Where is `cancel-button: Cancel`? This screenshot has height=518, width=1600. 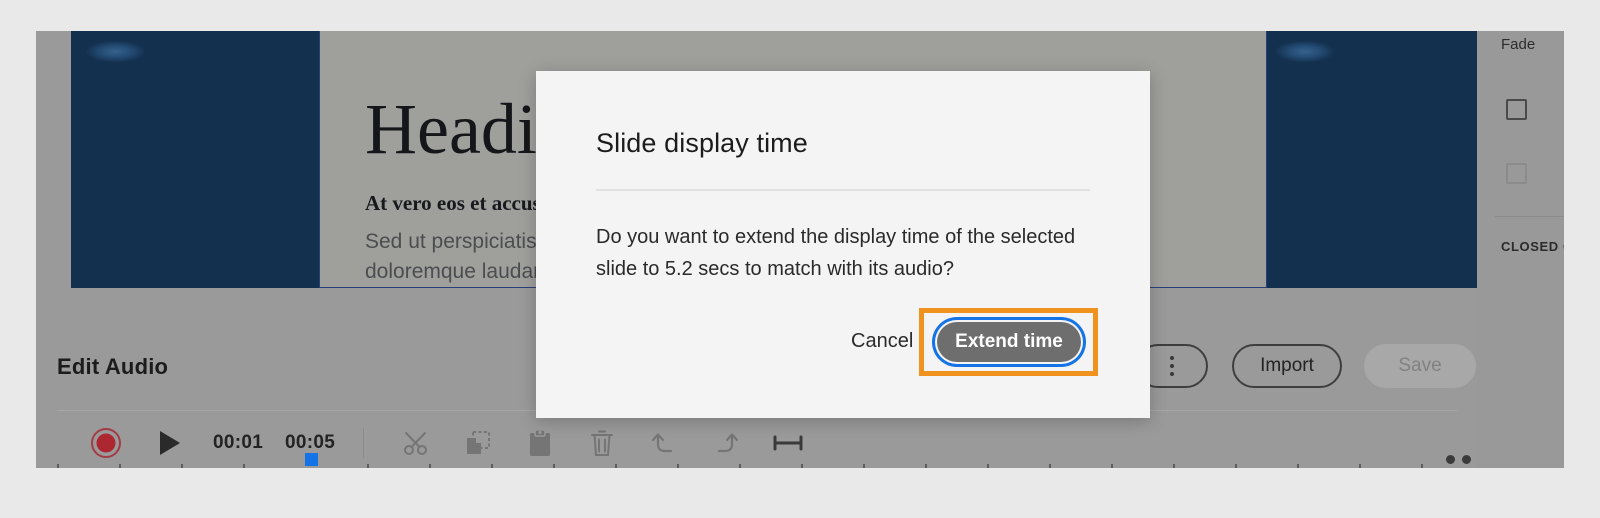 cancel-button: Cancel is located at coordinates (882, 341).